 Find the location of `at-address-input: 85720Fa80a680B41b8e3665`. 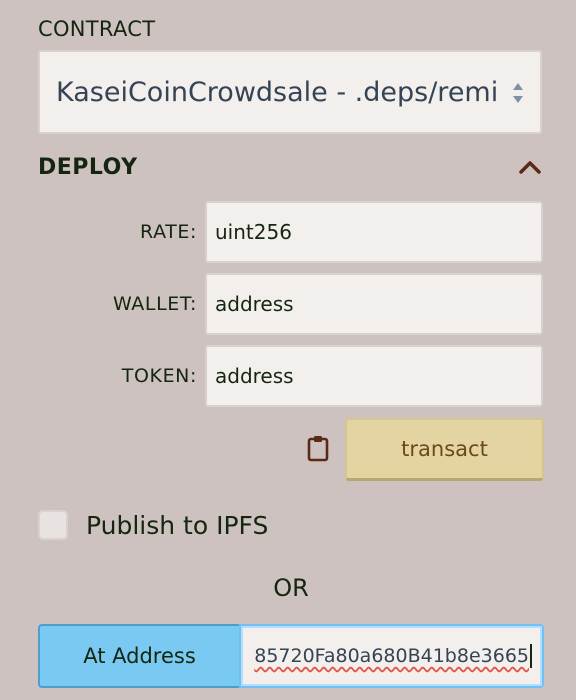

at-address-input: 85720Fa80a680B41b8e3665 is located at coordinates (391, 656).